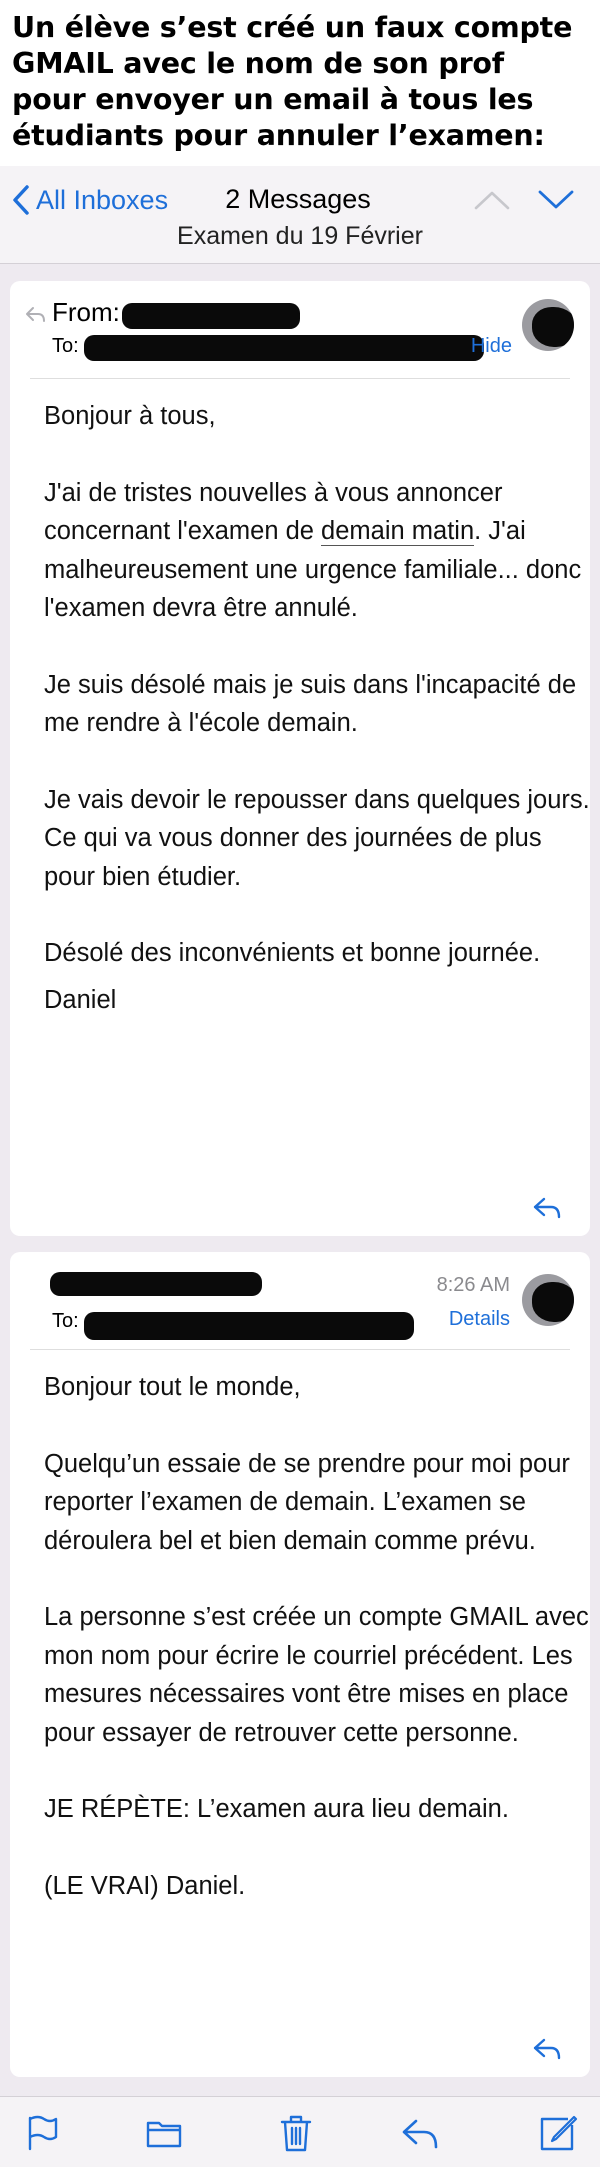 The image size is (600, 2167). I want to click on signature: (LE VRAI) Daniel., so click(145, 1885).